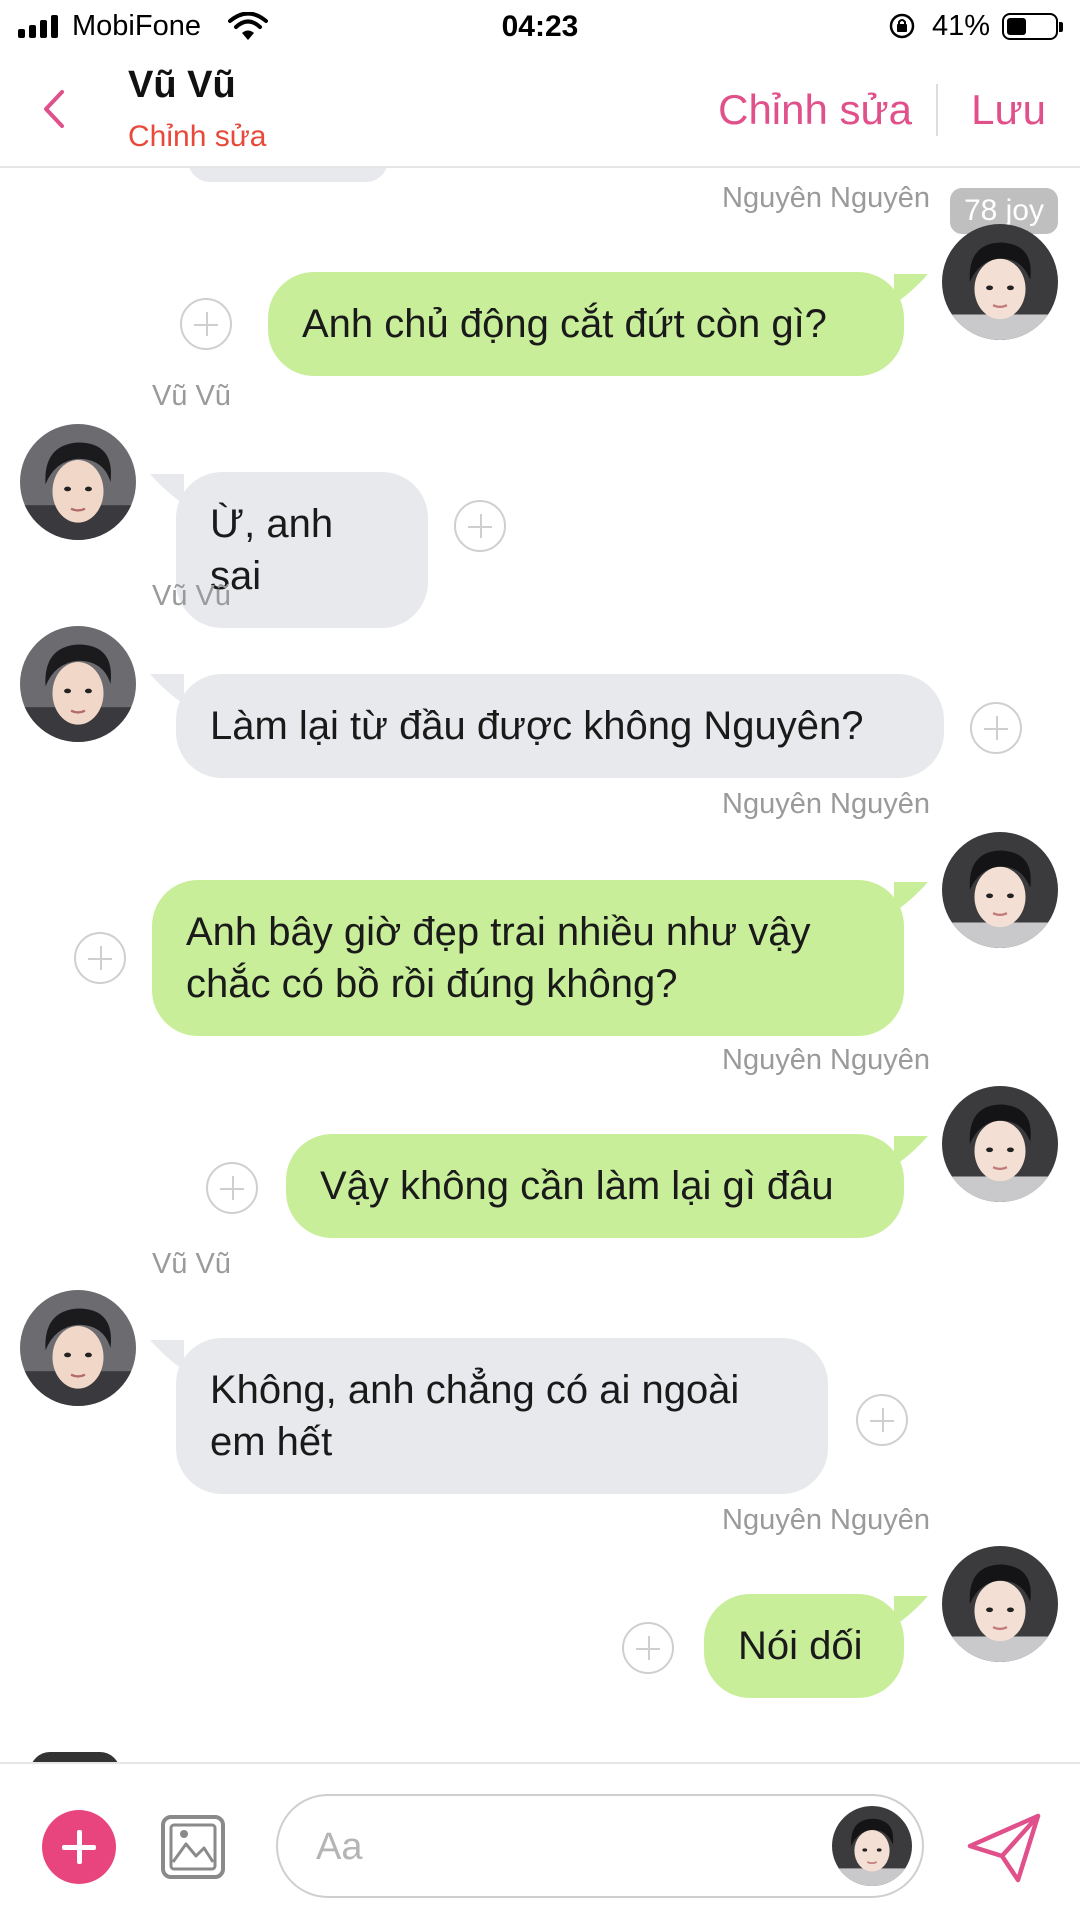 The image size is (1080, 1922). What do you see at coordinates (339, 1847) in the screenshot?
I see `input-placeholder: Aa` at bounding box center [339, 1847].